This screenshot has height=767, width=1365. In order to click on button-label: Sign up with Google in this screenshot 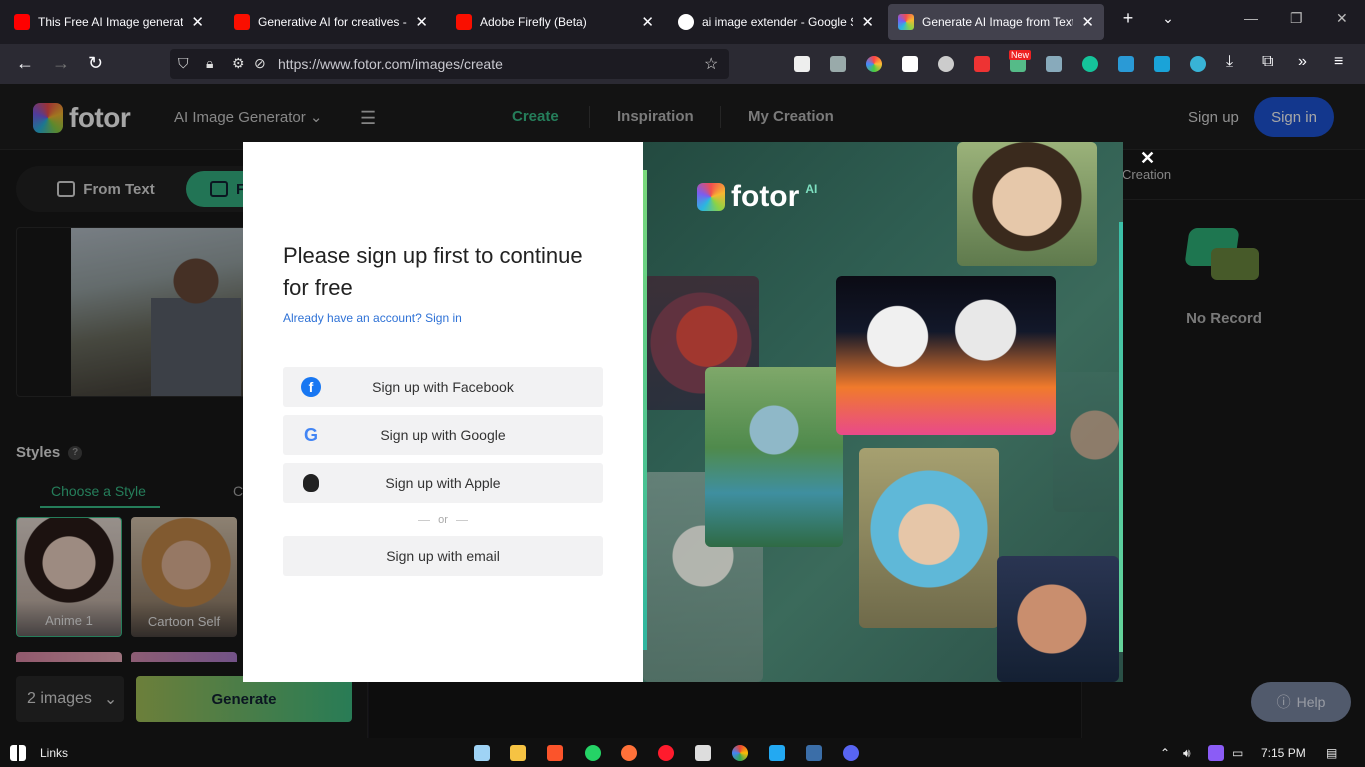, I will do `click(443, 435)`.